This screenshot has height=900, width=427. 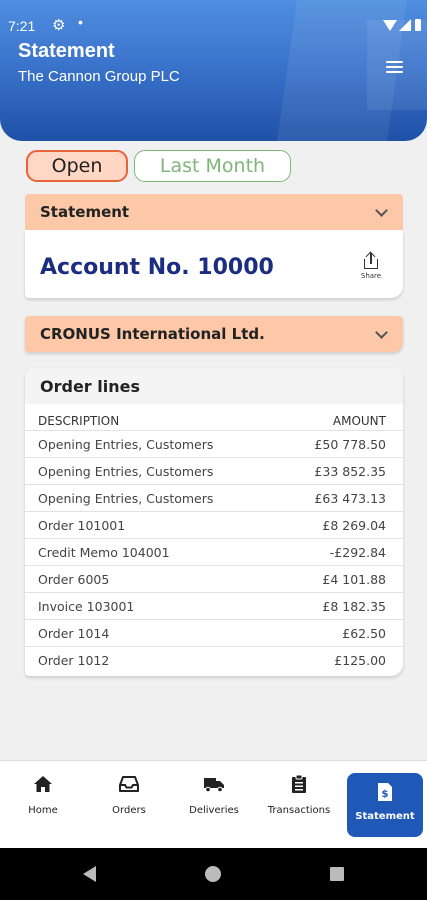 I want to click on nav-statement-label: Statement, so click(x=385, y=816).